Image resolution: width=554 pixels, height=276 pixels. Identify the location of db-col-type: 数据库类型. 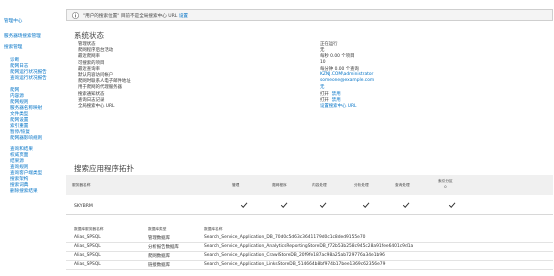
(157, 229).